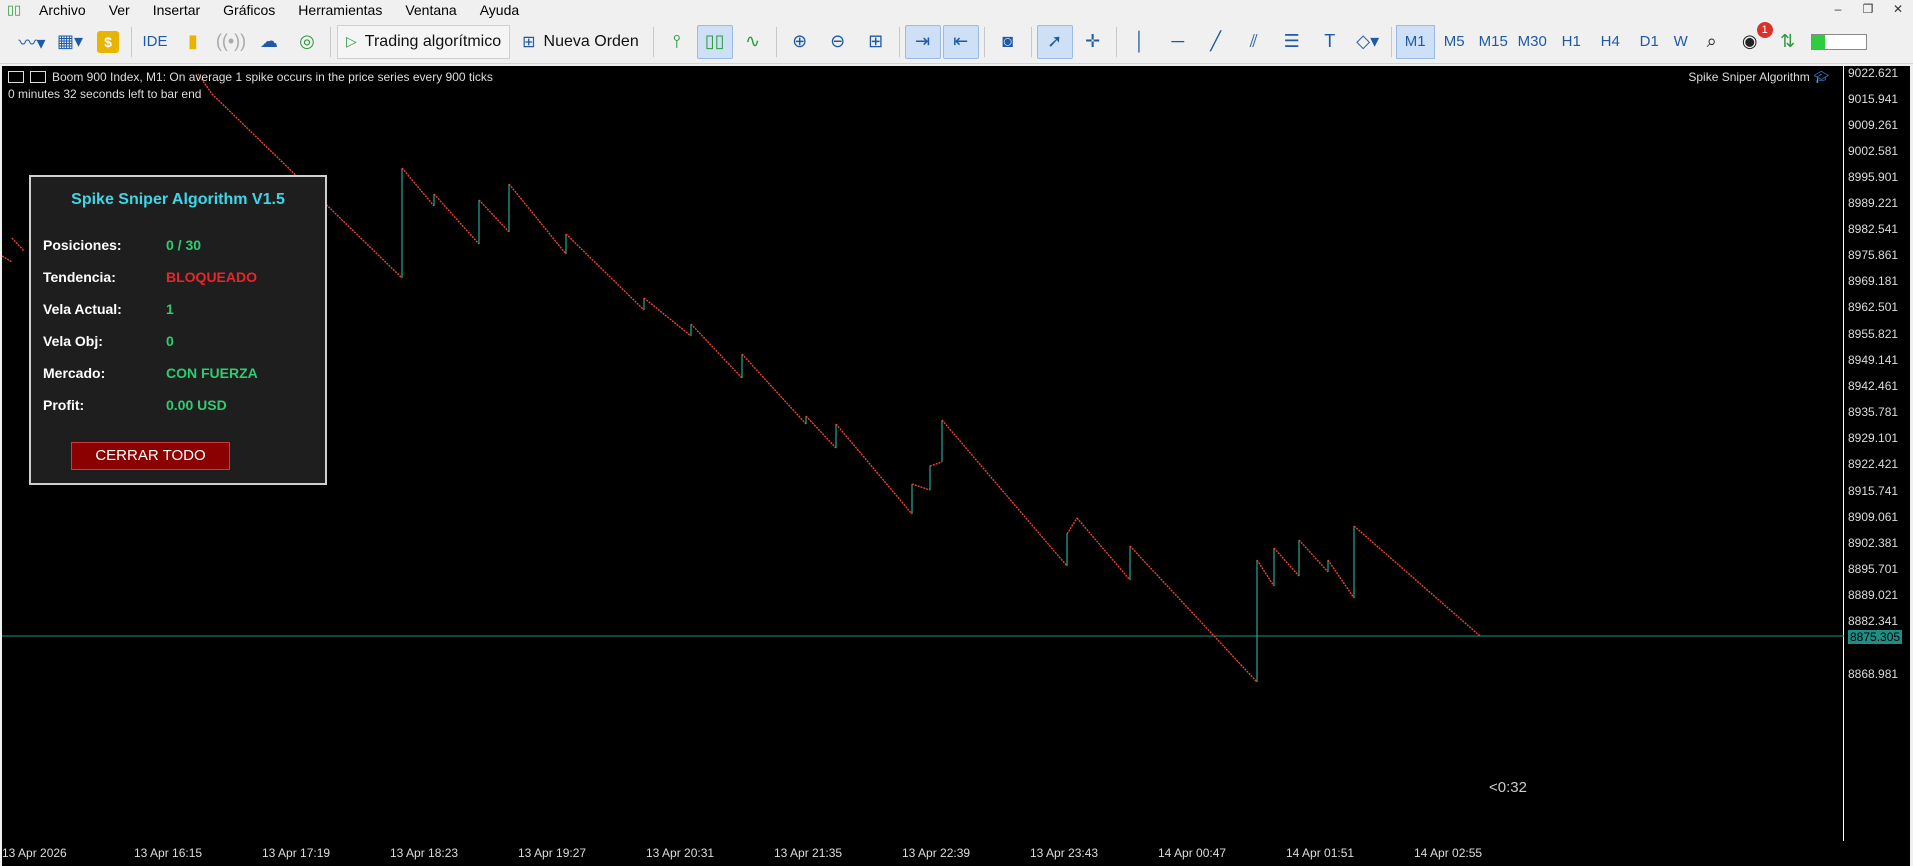 This screenshot has width=1913, height=866. I want to click on autoscroll-icon: ⇥, so click(922, 41).